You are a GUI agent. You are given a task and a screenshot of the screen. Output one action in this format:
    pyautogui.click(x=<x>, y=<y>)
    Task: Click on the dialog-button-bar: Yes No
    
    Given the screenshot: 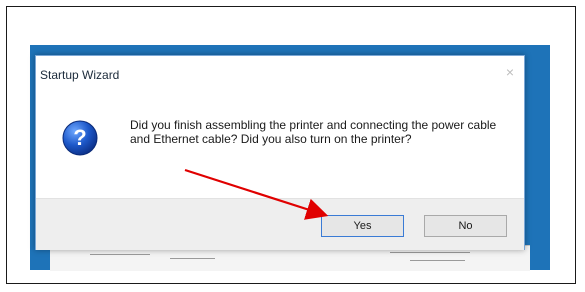 What is the action you would take?
    pyautogui.click(x=280, y=224)
    